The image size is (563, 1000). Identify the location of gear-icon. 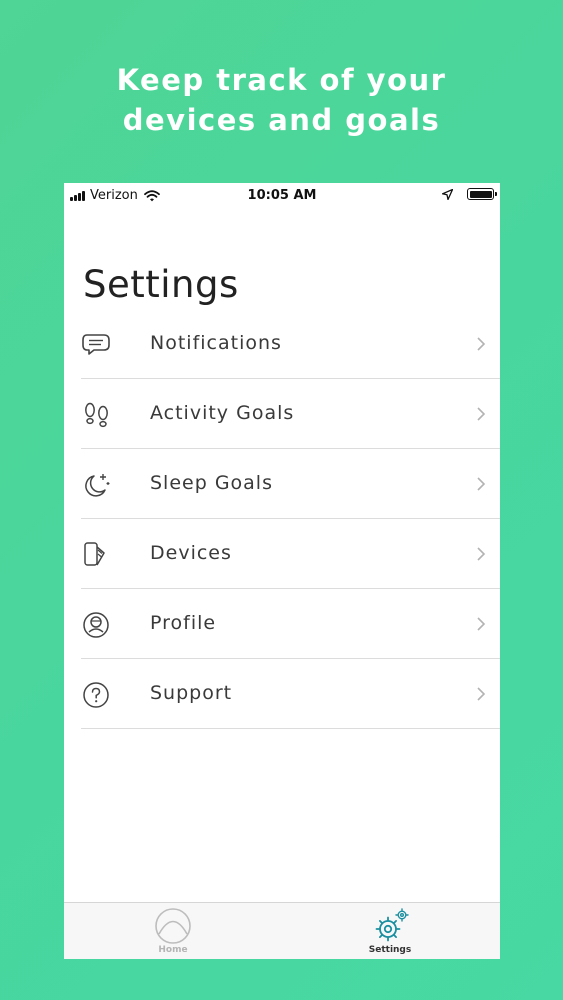
(392, 925).